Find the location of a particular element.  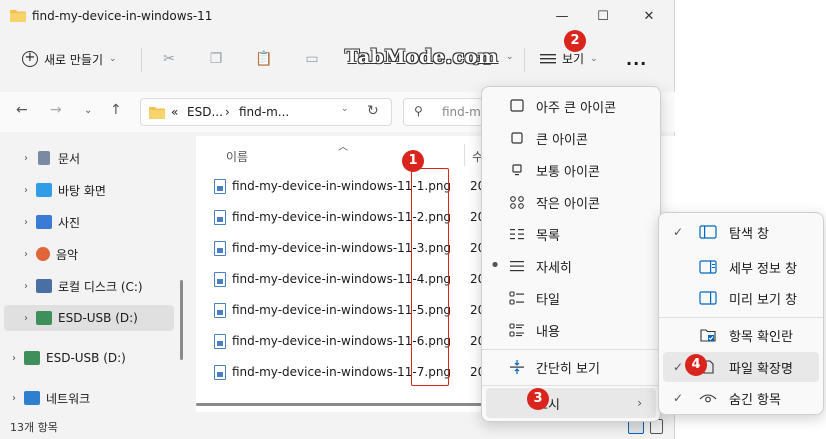

menu-item-compact-view: 간단히 보기 is located at coordinates (571, 367).